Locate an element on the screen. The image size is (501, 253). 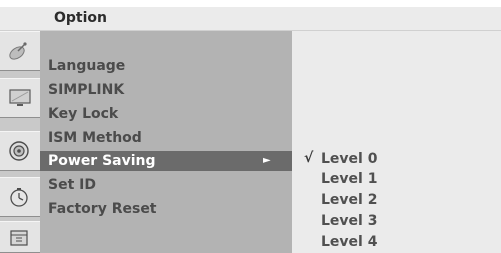
menu-item-ism-method: ISM Method is located at coordinates (95, 138).